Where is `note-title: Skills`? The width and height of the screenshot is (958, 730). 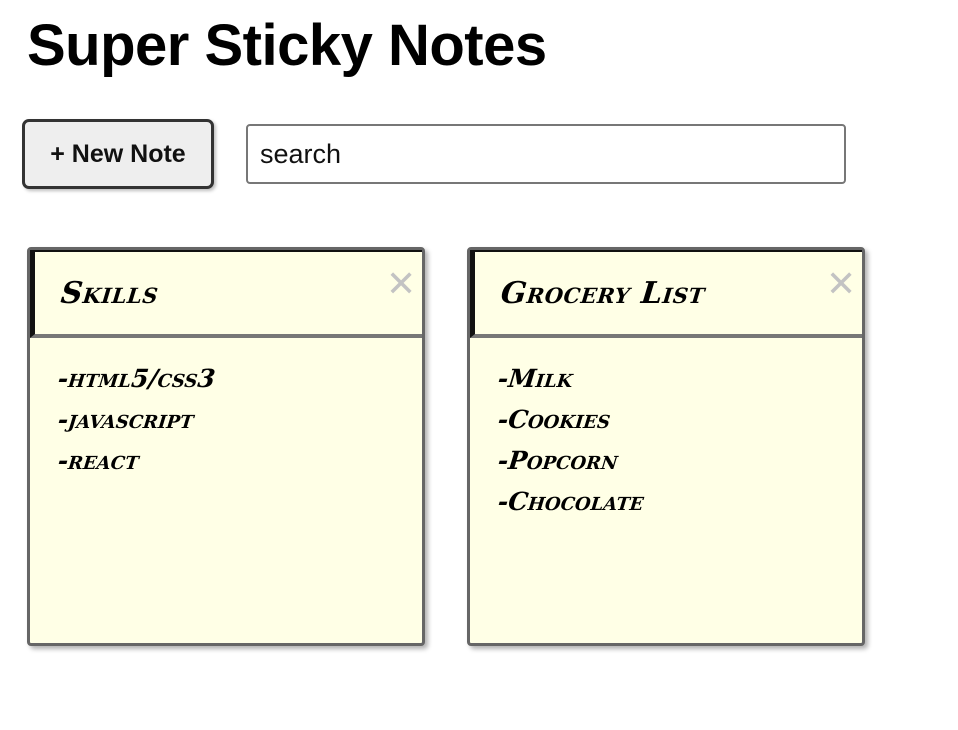
note-title: Skills is located at coordinates (109, 293).